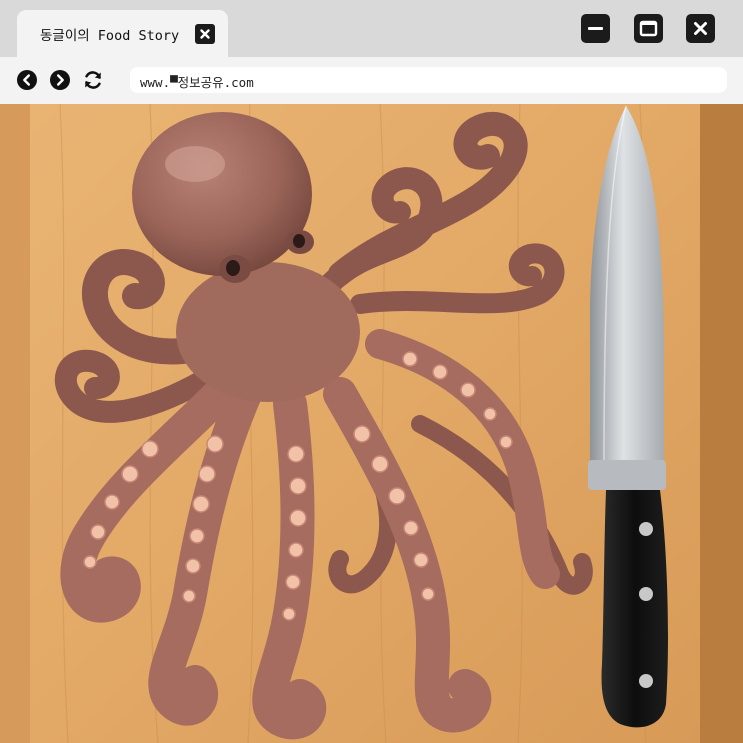 This screenshot has width=743, height=743. I want to click on minimize-icon, so click(595, 28).